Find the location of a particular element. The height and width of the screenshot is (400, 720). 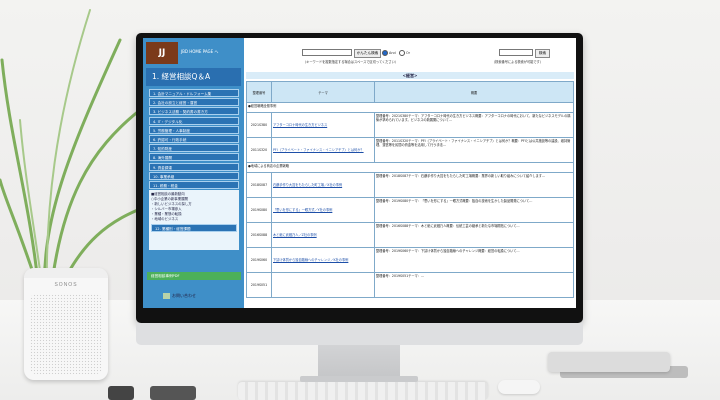

sidebar-item: 5. 労務管理・人事制度 is located at coordinates (194, 129).